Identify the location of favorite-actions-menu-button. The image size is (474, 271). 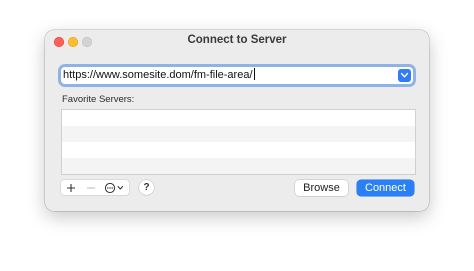
(115, 187).